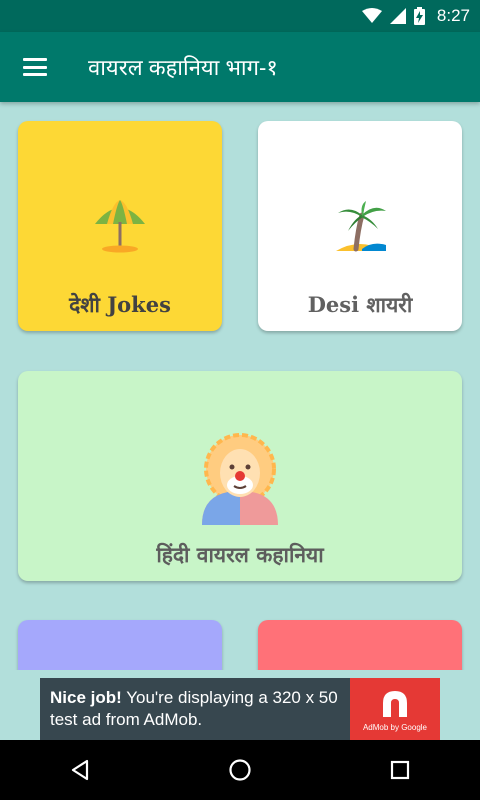 This screenshot has height=800, width=480. I want to click on card-desi-shayari: Desi शायरी, so click(360, 226).